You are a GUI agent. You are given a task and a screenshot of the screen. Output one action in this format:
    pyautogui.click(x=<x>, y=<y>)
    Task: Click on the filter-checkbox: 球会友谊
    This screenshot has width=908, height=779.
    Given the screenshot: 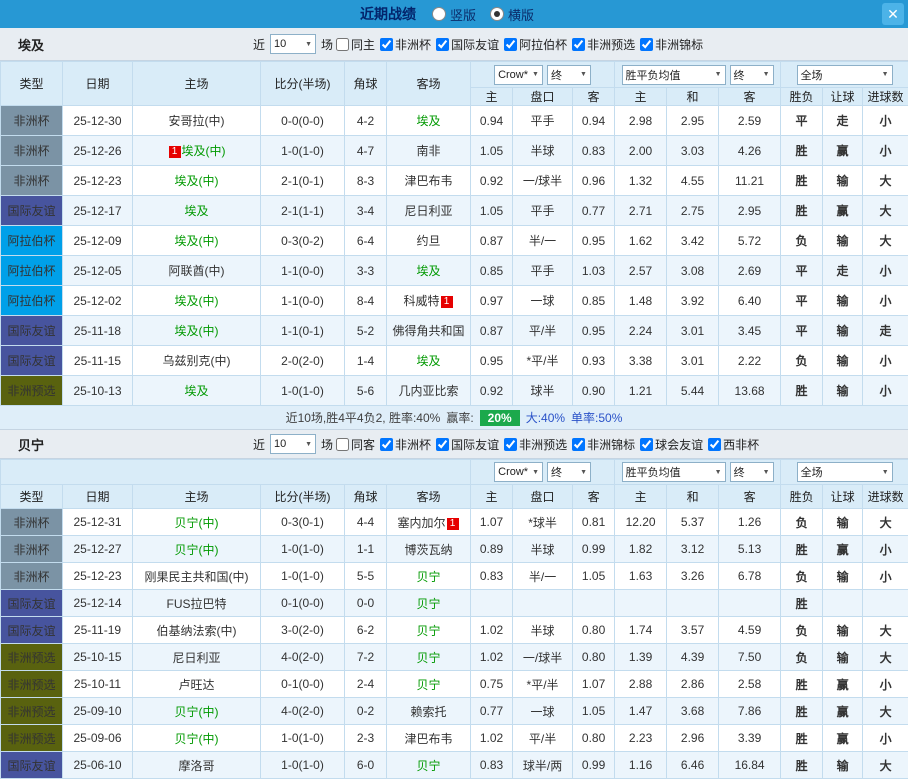 What is the action you would take?
    pyautogui.click(x=671, y=444)
    